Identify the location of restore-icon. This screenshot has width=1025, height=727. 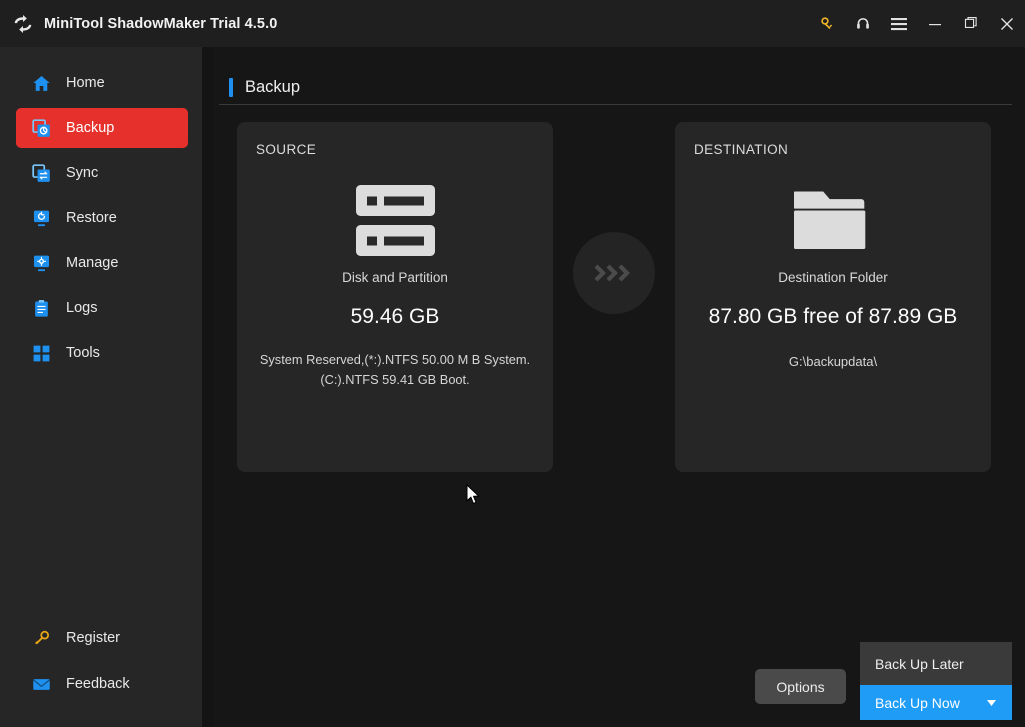
(41, 218).